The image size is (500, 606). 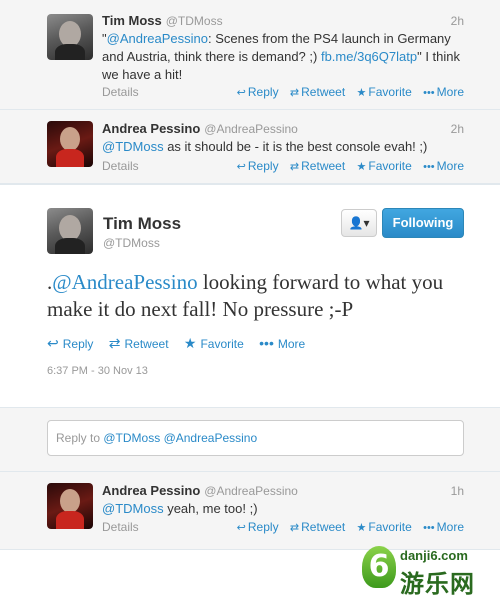 What do you see at coordinates (434, 555) in the screenshot?
I see `watermark-url: danji6.com` at bounding box center [434, 555].